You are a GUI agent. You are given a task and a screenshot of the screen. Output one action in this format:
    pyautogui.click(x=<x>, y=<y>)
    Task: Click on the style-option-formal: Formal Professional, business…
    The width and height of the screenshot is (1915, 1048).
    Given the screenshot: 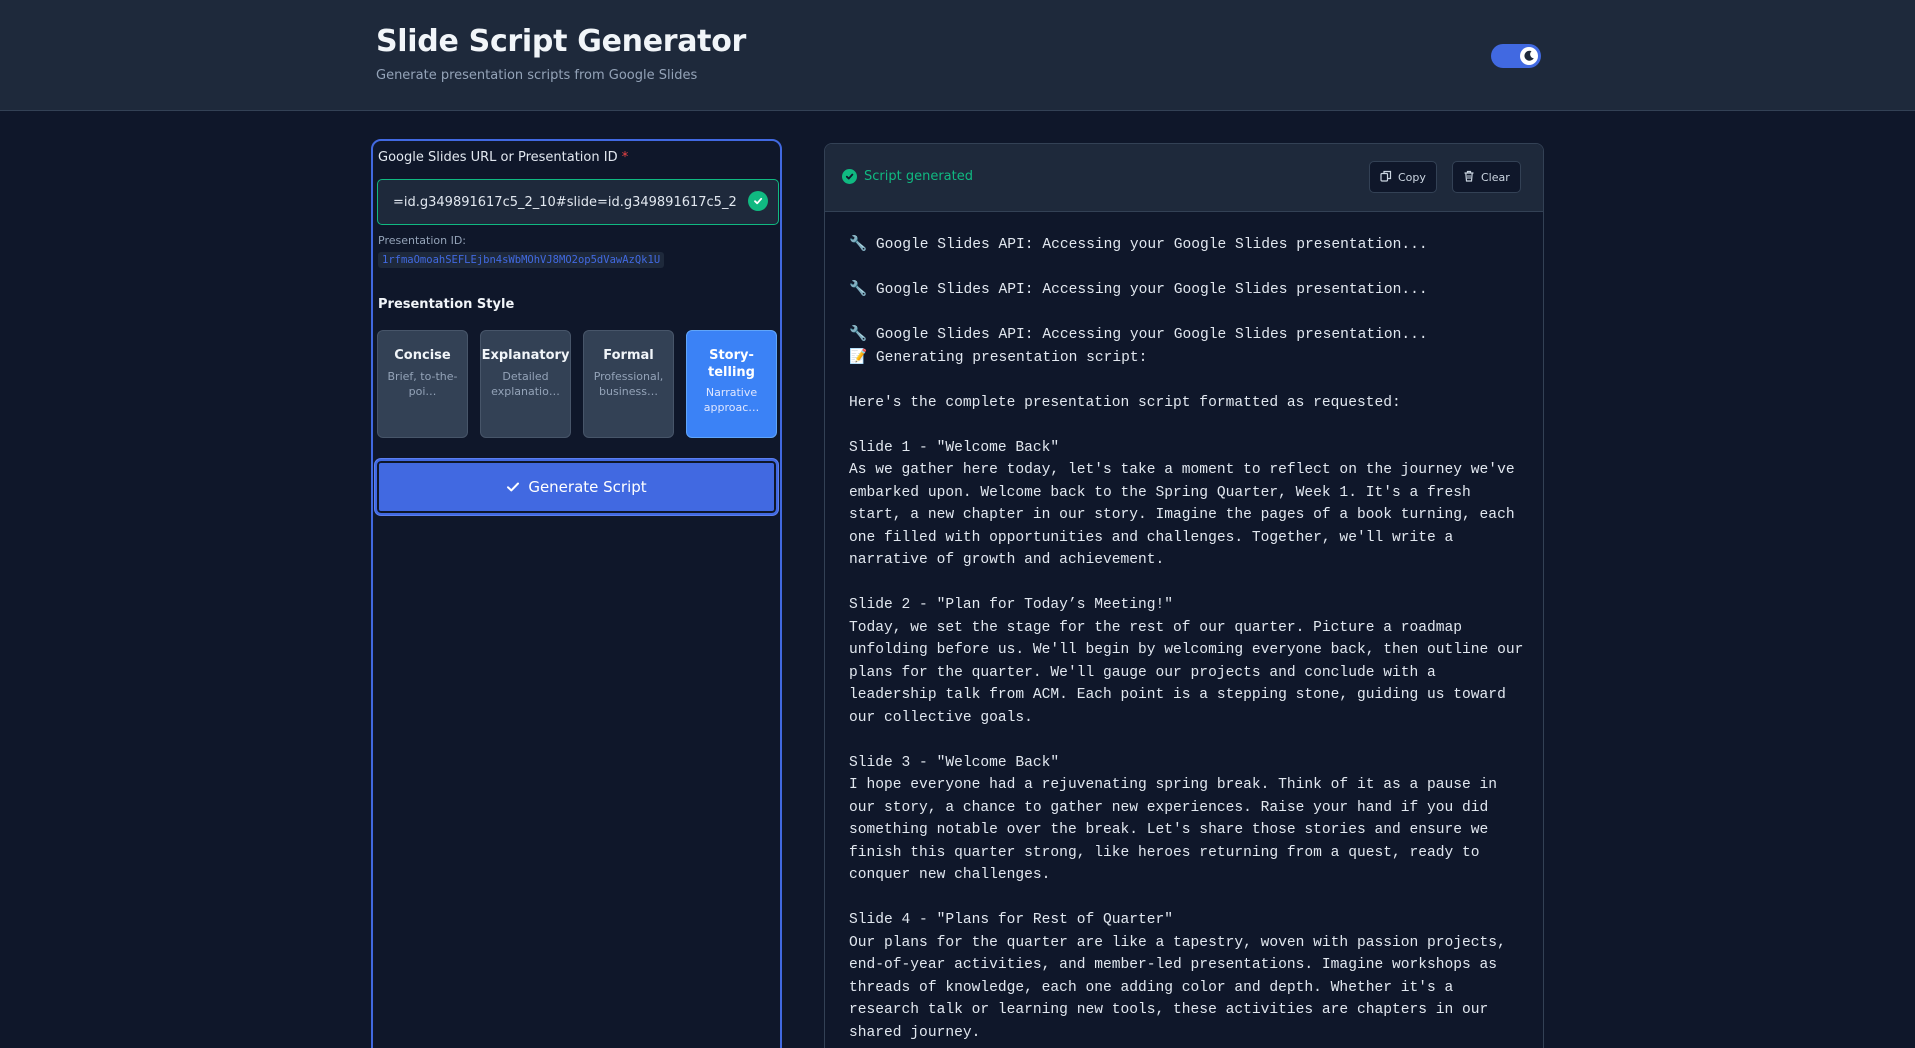 What is the action you would take?
    pyautogui.click(x=628, y=384)
    